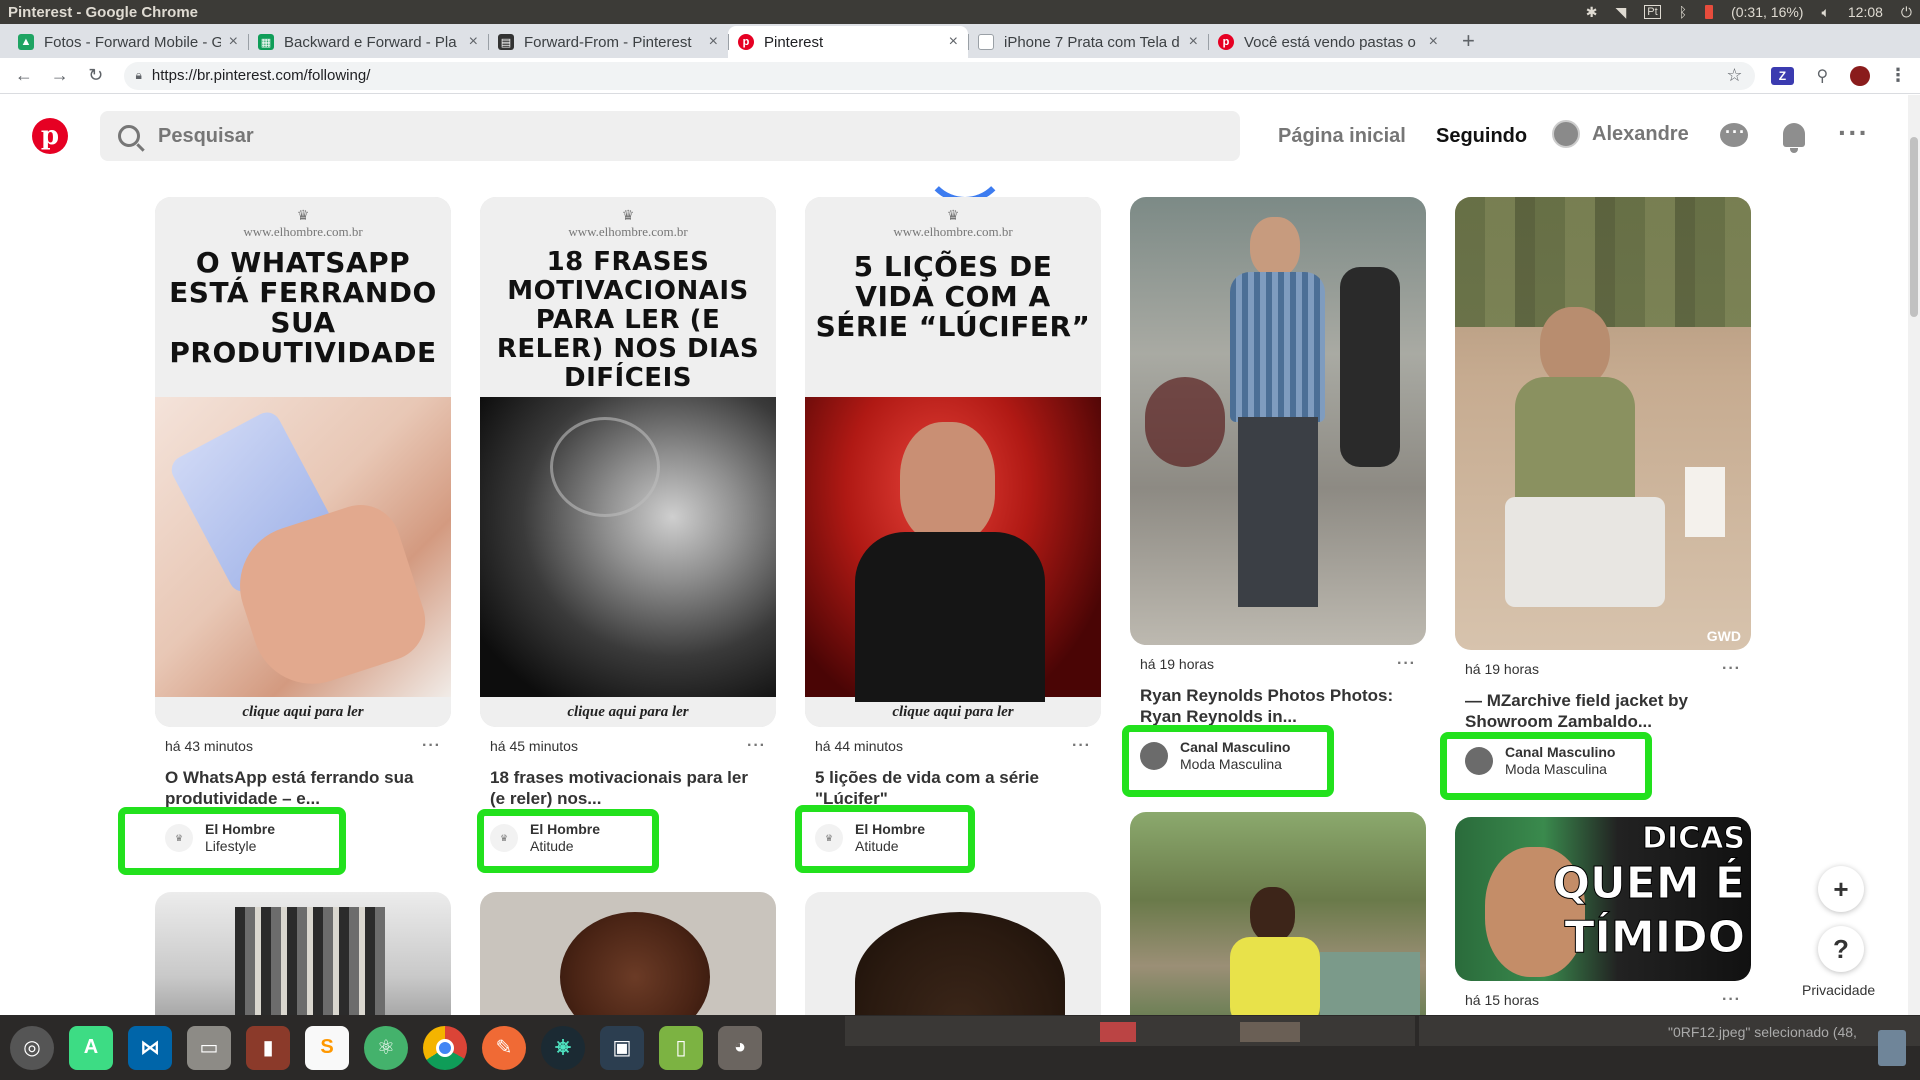 The image size is (1920, 1080). I want to click on power-icon: ⏻, so click(1906, 12).